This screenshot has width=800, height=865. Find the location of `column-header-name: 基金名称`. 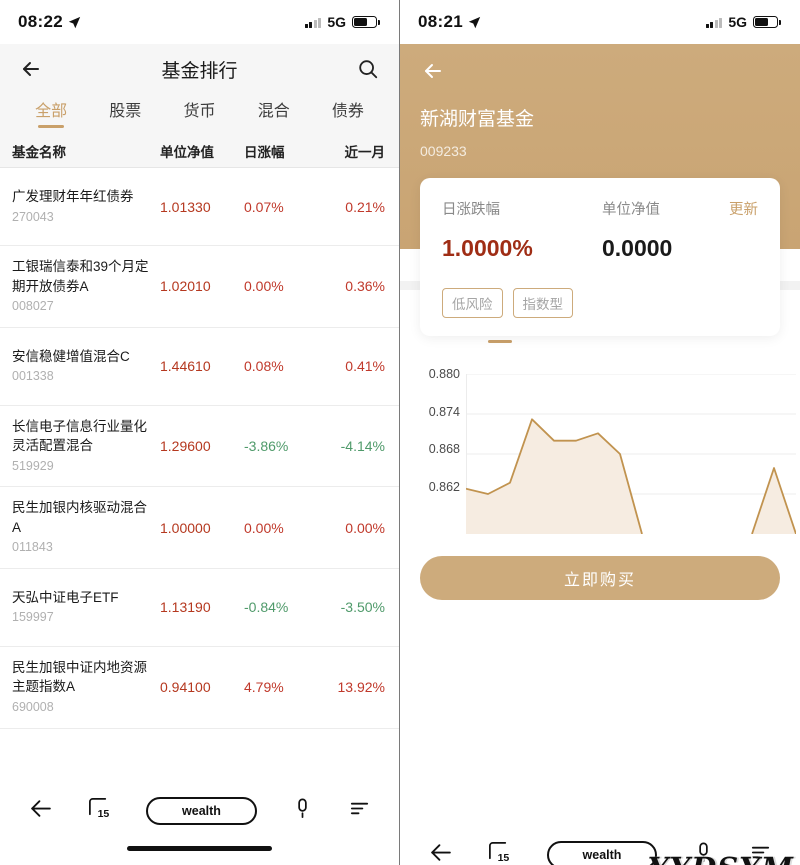

column-header-name: 基金名称 is located at coordinates (39, 152).